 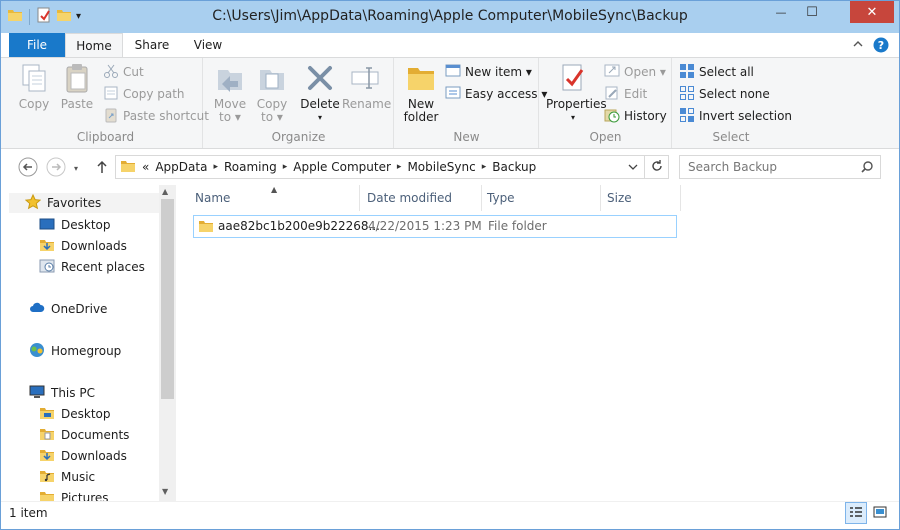 I want to click on recent-locations-button: ▾, so click(x=76, y=168).